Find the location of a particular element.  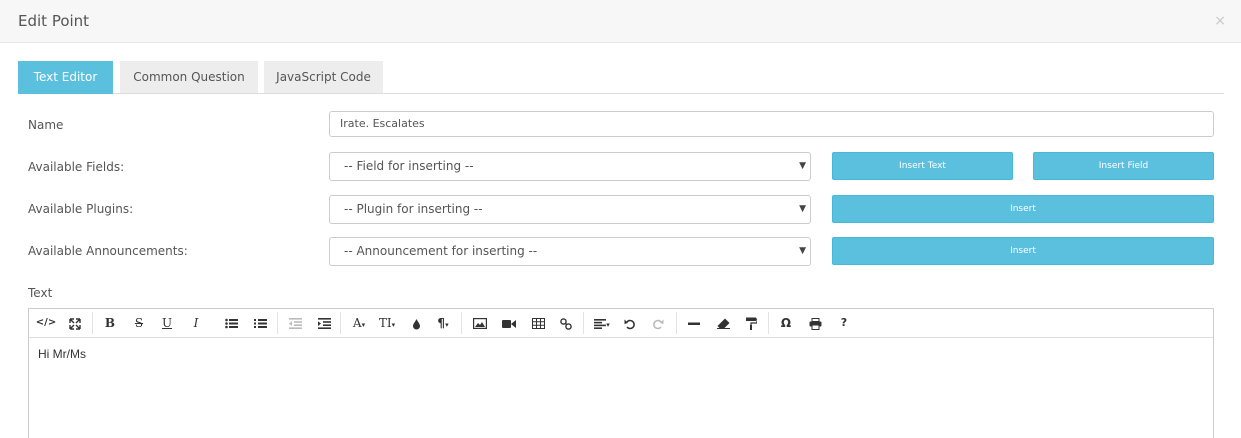

indent-icon is located at coordinates (324, 323).